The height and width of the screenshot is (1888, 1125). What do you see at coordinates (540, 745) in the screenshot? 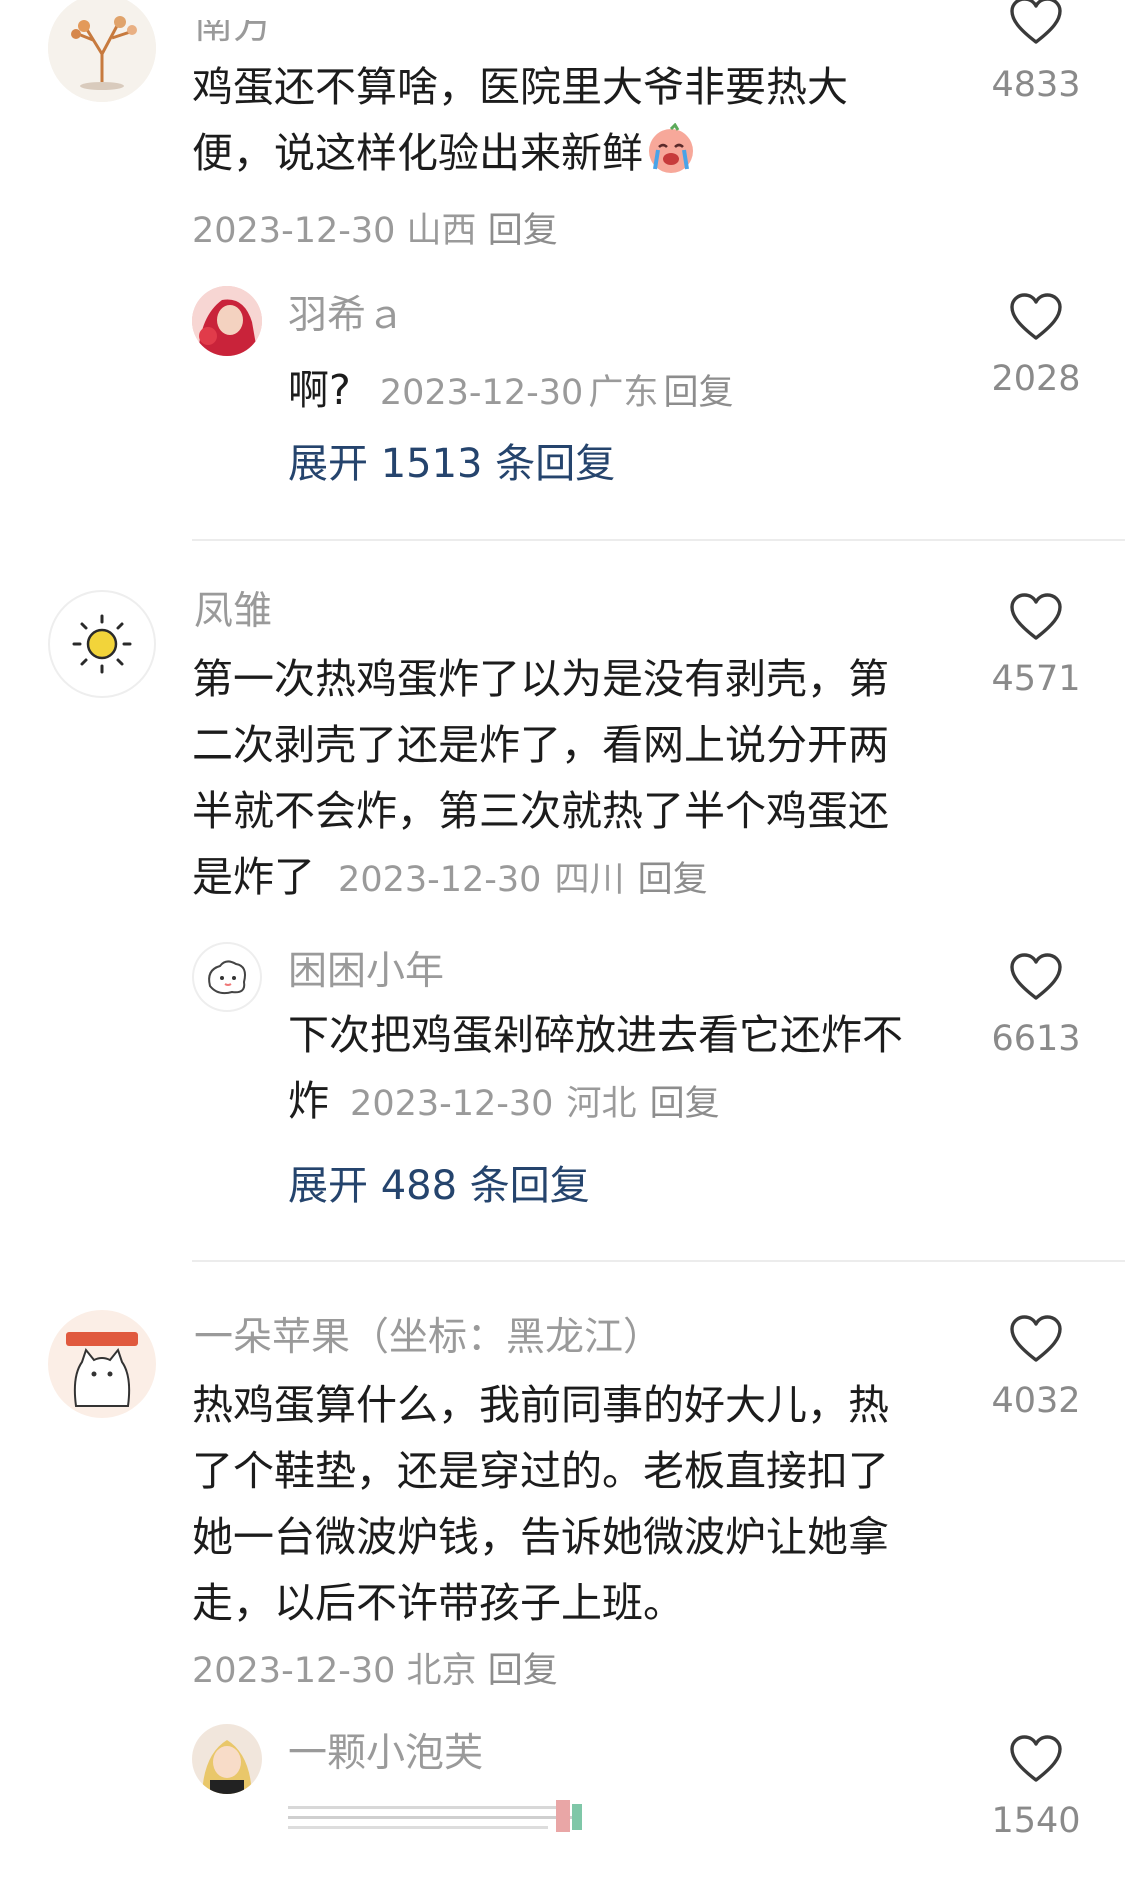
I see `comment-text-line: 二次剥壳了还是炸了，看网上说分开两` at bounding box center [540, 745].